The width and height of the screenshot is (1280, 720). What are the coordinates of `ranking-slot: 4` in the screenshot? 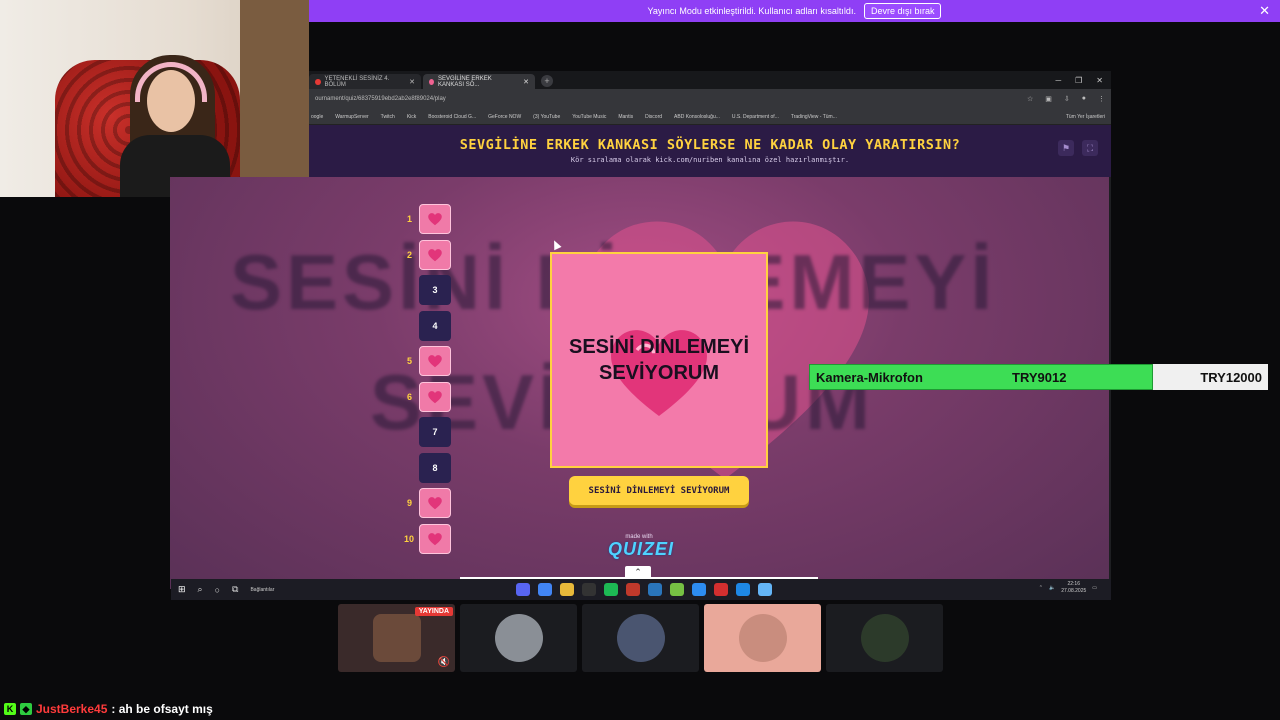 It's located at (435, 325).